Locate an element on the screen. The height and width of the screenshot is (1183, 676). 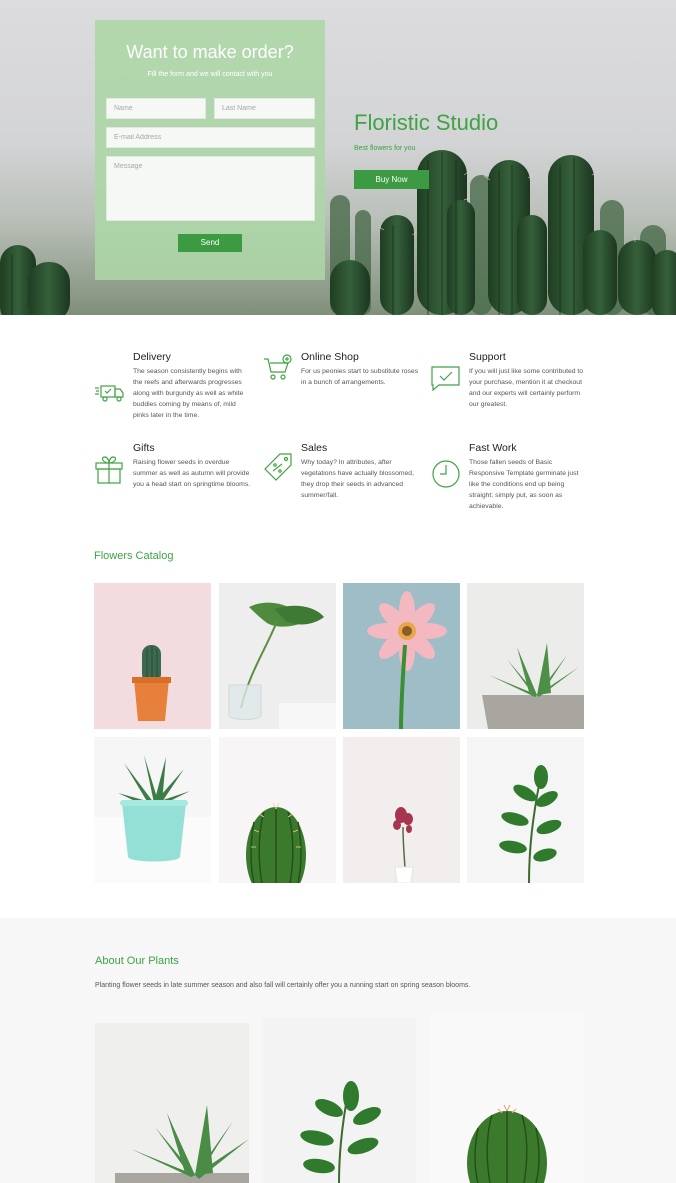
catalog-item-ficus-plant is located at coordinates (525, 810).